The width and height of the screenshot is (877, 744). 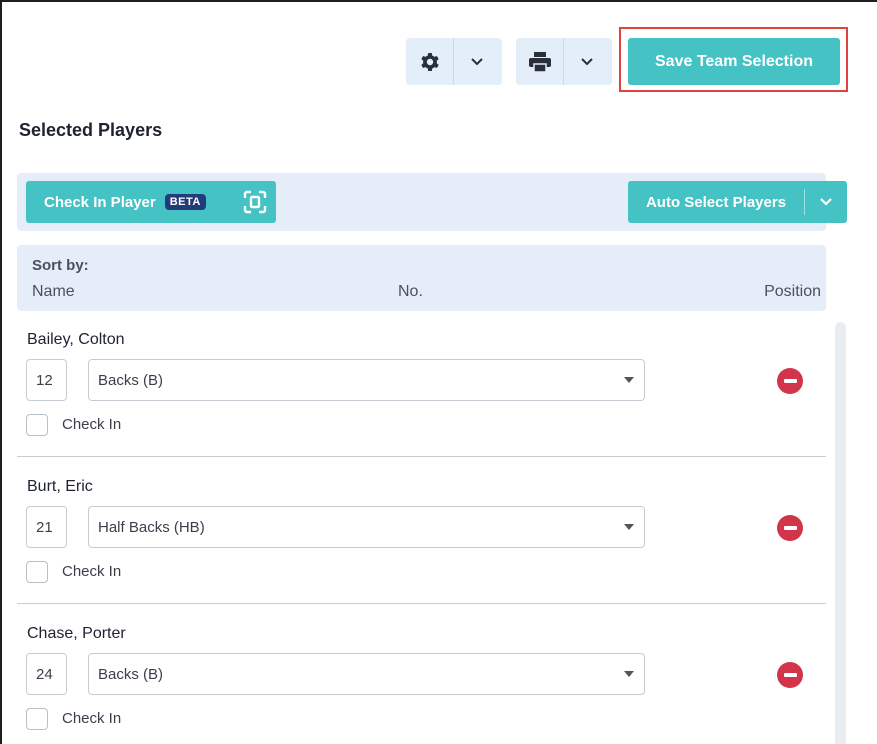 What do you see at coordinates (185, 202) in the screenshot?
I see `beta-badge: BETA` at bounding box center [185, 202].